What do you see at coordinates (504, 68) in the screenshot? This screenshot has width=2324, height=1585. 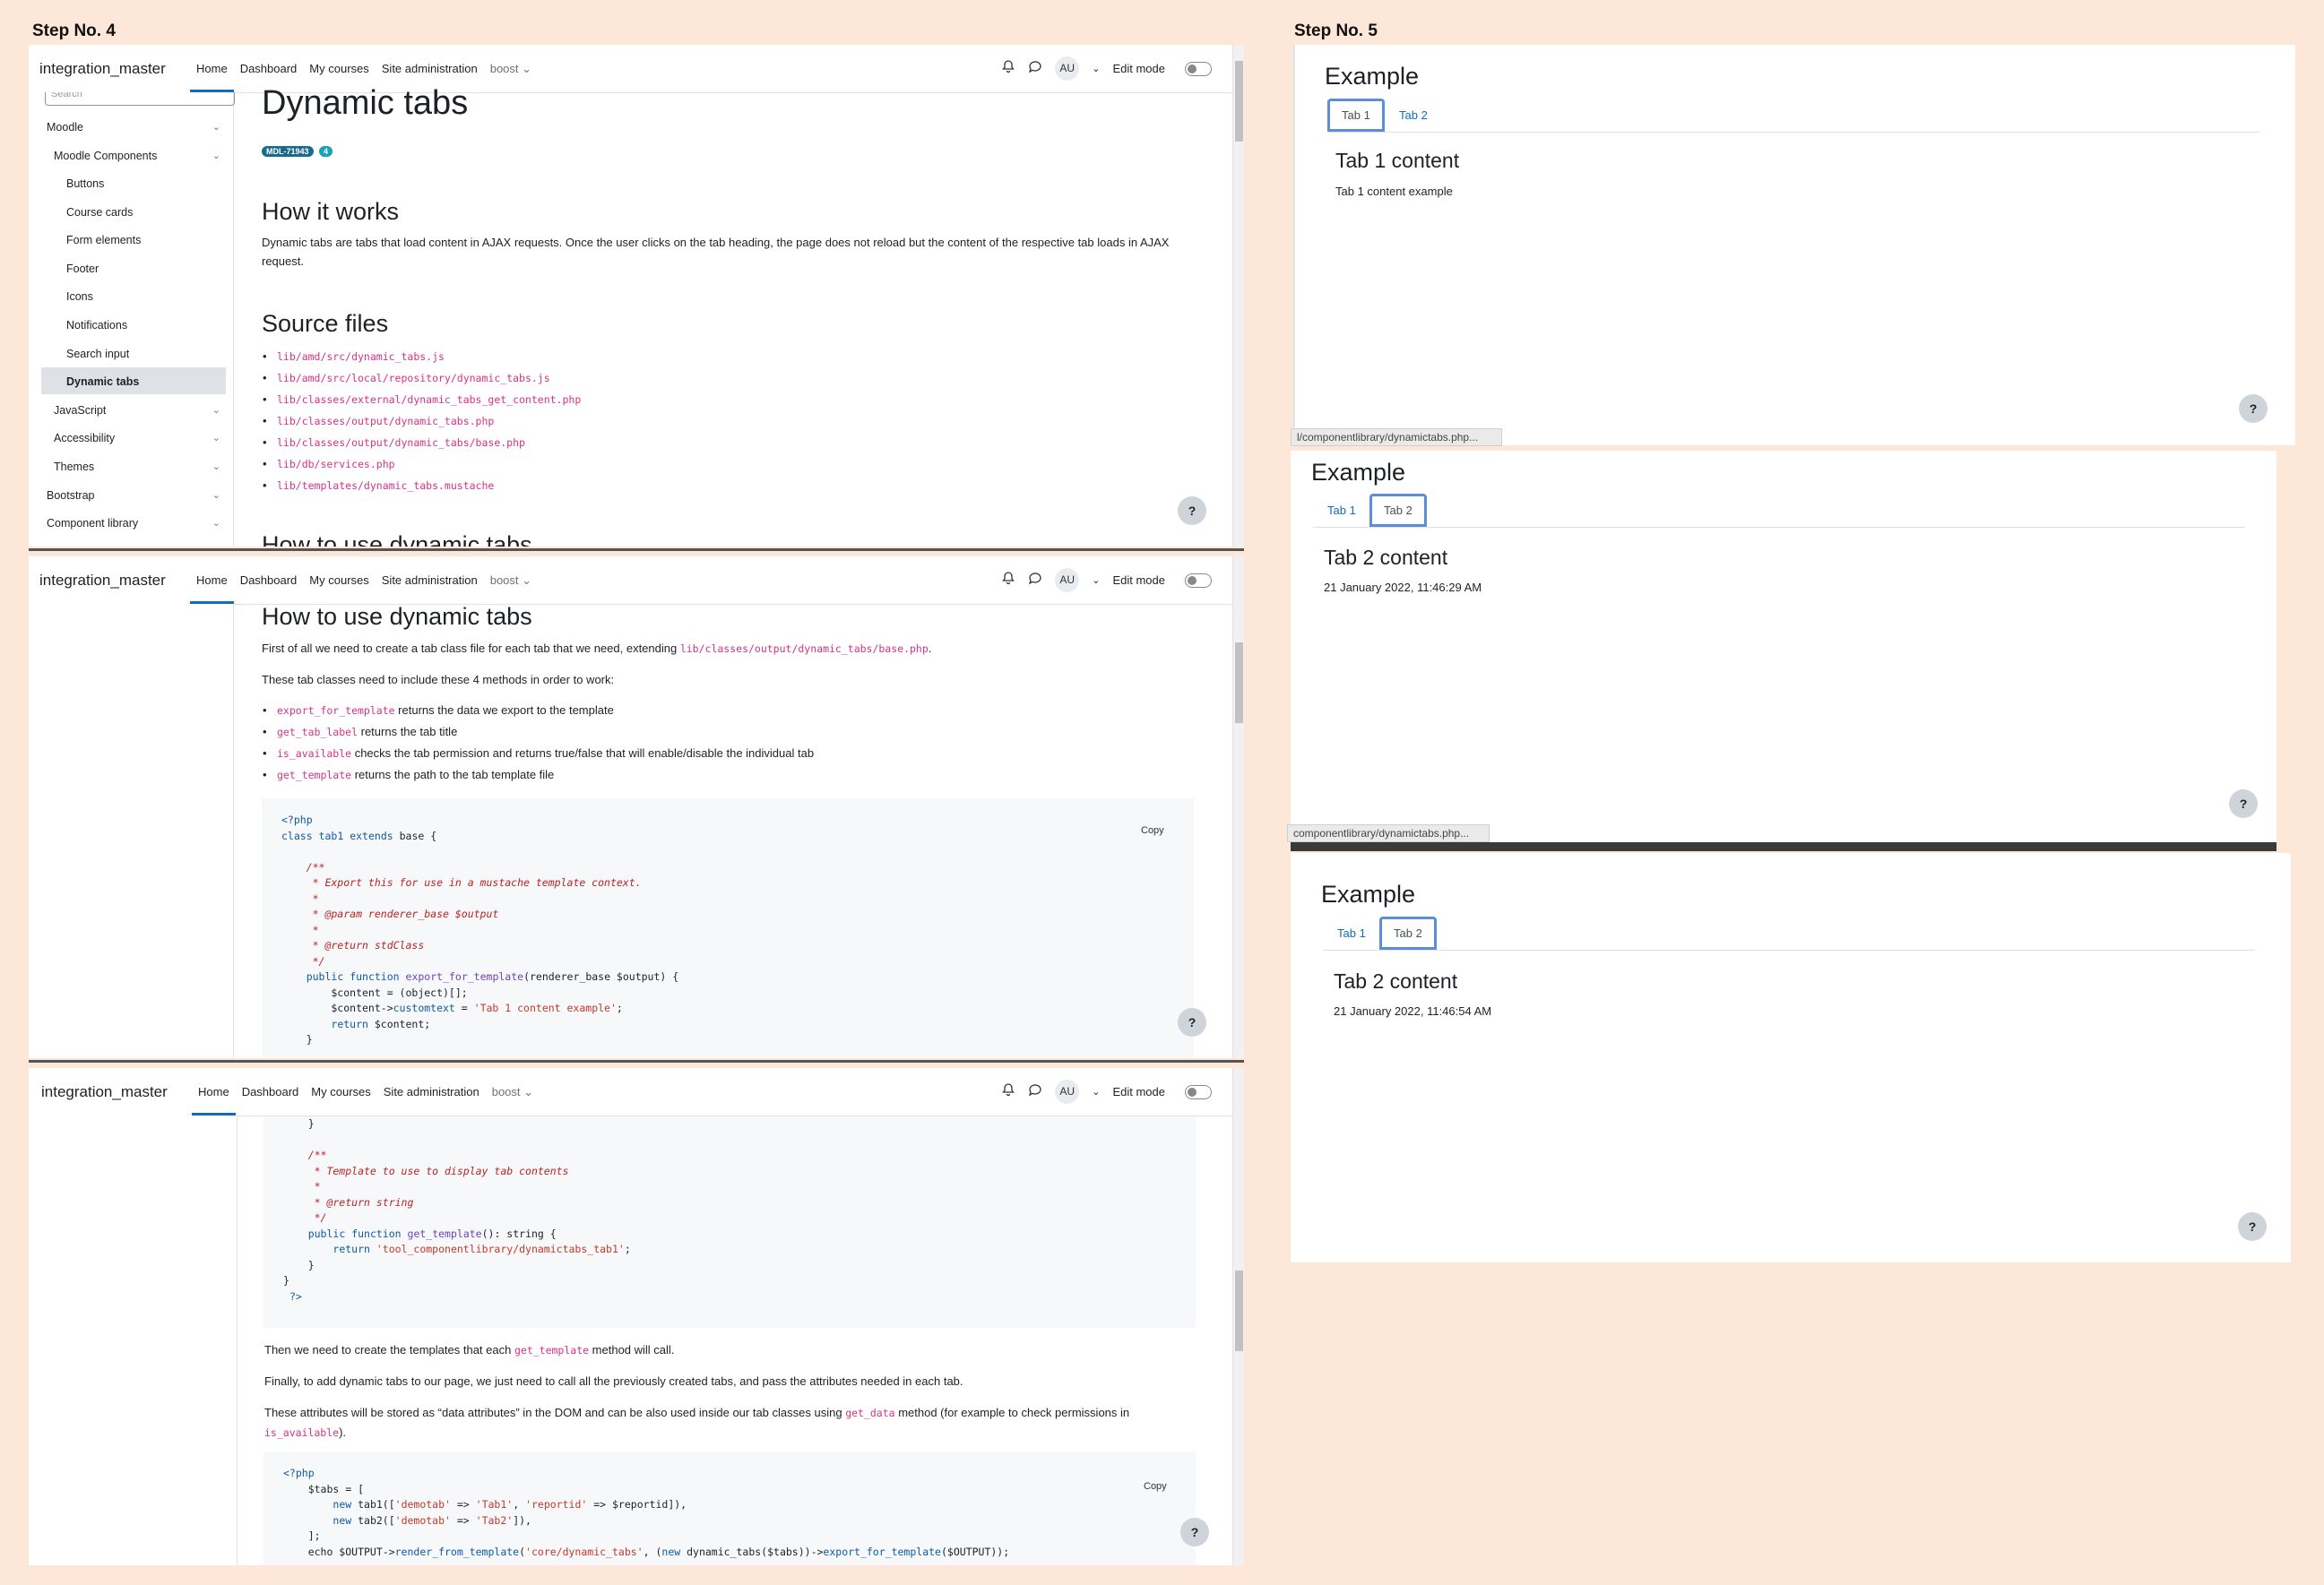 I see `theme-label: boost` at bounding box center [504, 68].